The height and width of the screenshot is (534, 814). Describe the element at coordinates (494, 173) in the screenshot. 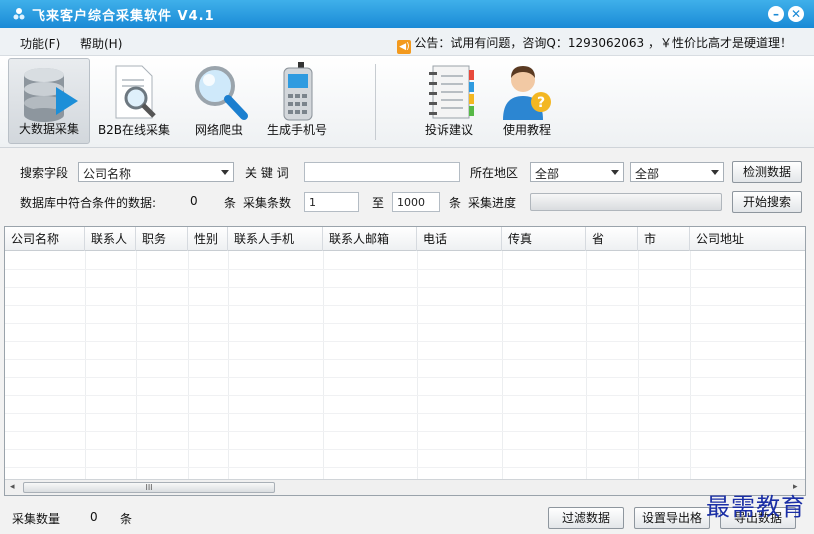

I see `region-label: 所在地区` at that location.